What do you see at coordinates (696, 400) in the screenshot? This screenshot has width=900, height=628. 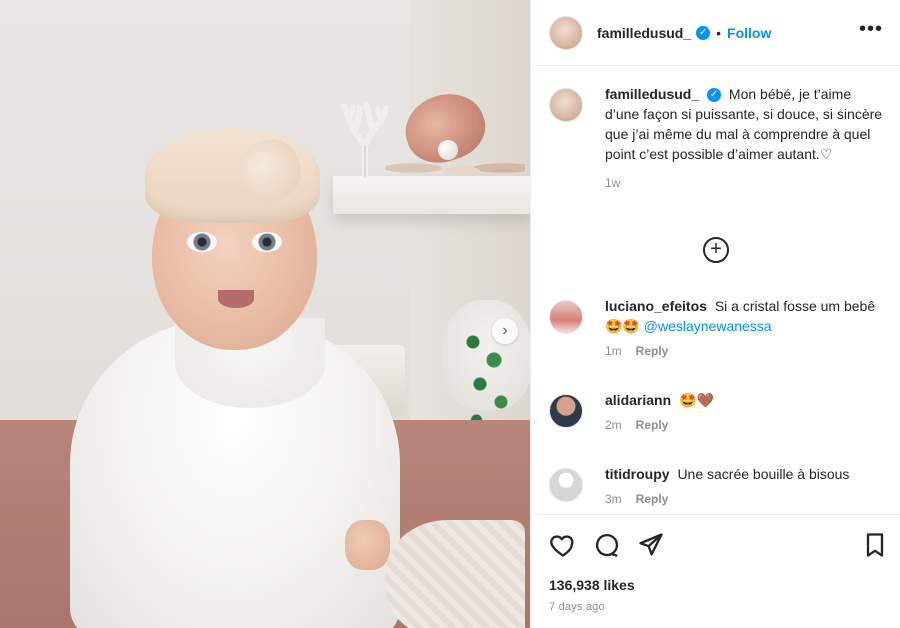 I see `comment-body: 🤩🤎` at bounding box center [696, 400].